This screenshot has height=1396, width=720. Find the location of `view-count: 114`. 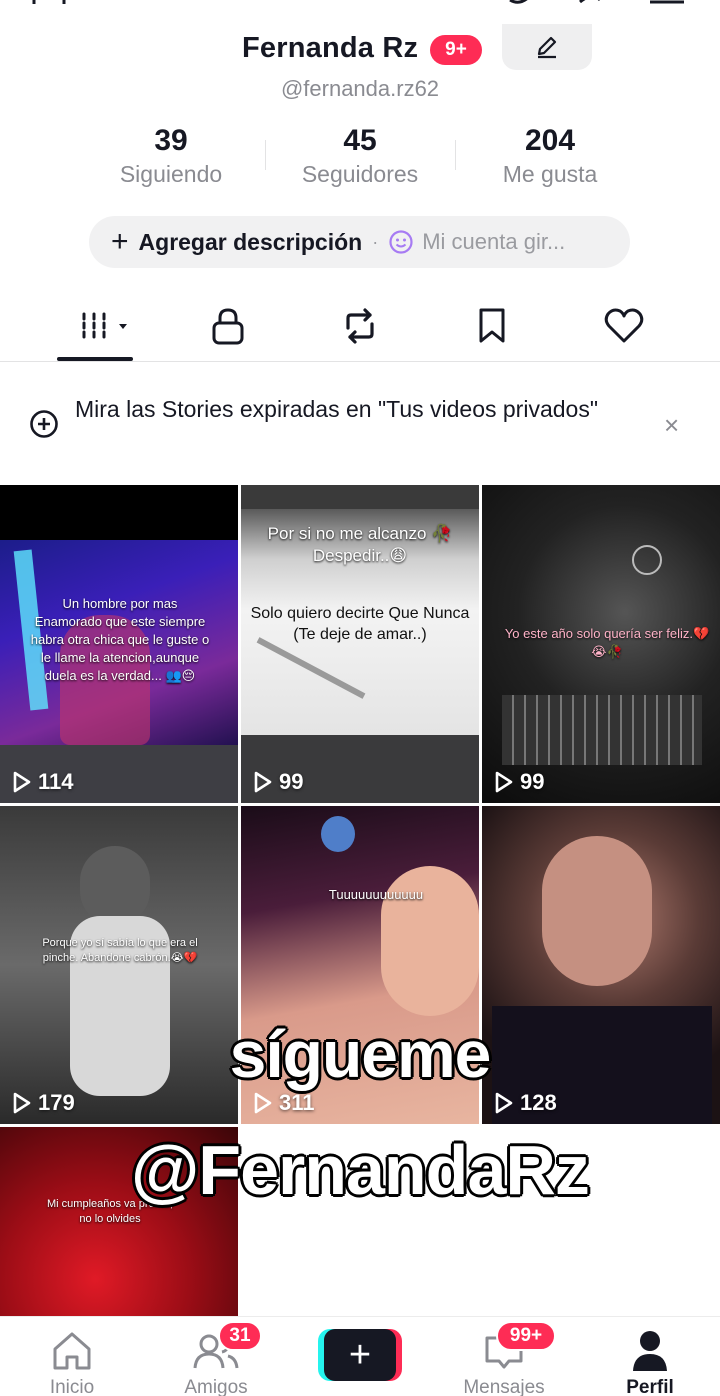

view-count: 114 is located at coordinates (43, 782).